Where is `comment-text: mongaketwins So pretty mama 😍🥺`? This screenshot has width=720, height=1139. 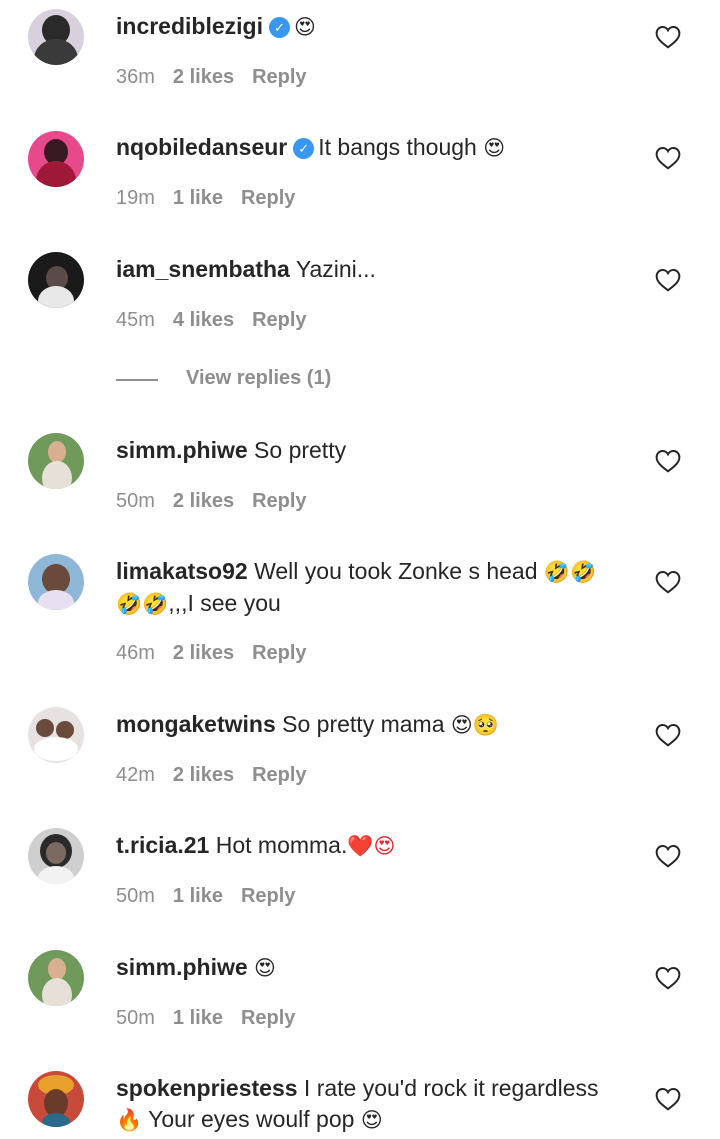 comment-text: mongaketwins So pretty mama 😍🥺 is located at coordinates (376, 725).